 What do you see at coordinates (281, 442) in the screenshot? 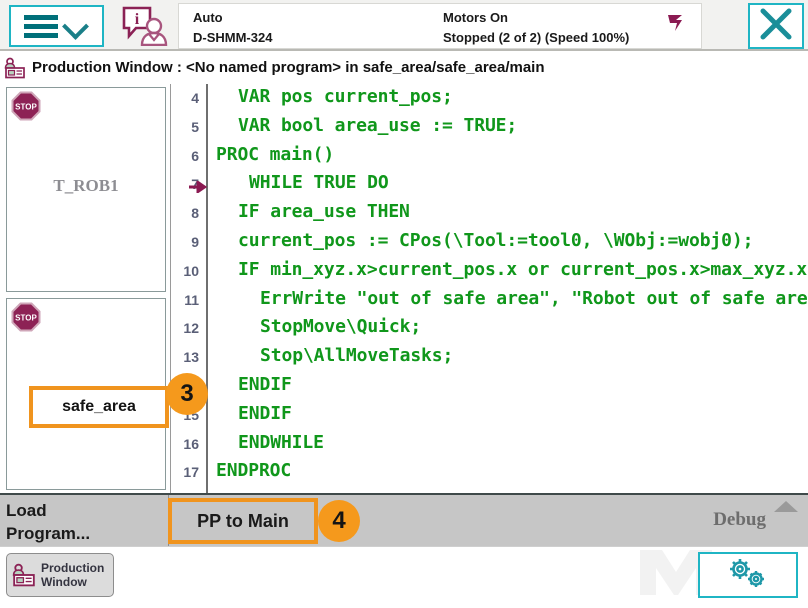
I see `code-text: ENDWHILE` at bounding box center [281, 442].